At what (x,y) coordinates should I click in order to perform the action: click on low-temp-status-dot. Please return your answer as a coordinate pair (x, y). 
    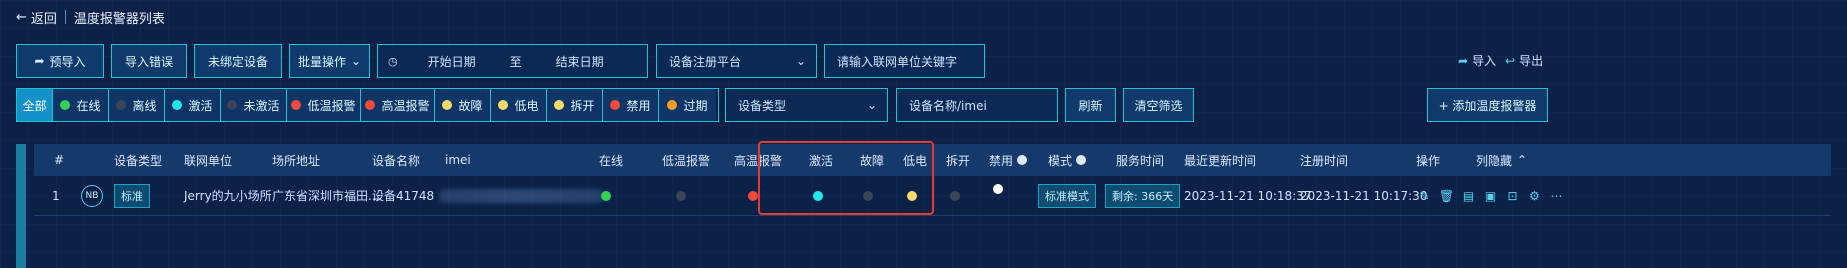
    Looking at the image, I should click on (681, 195).